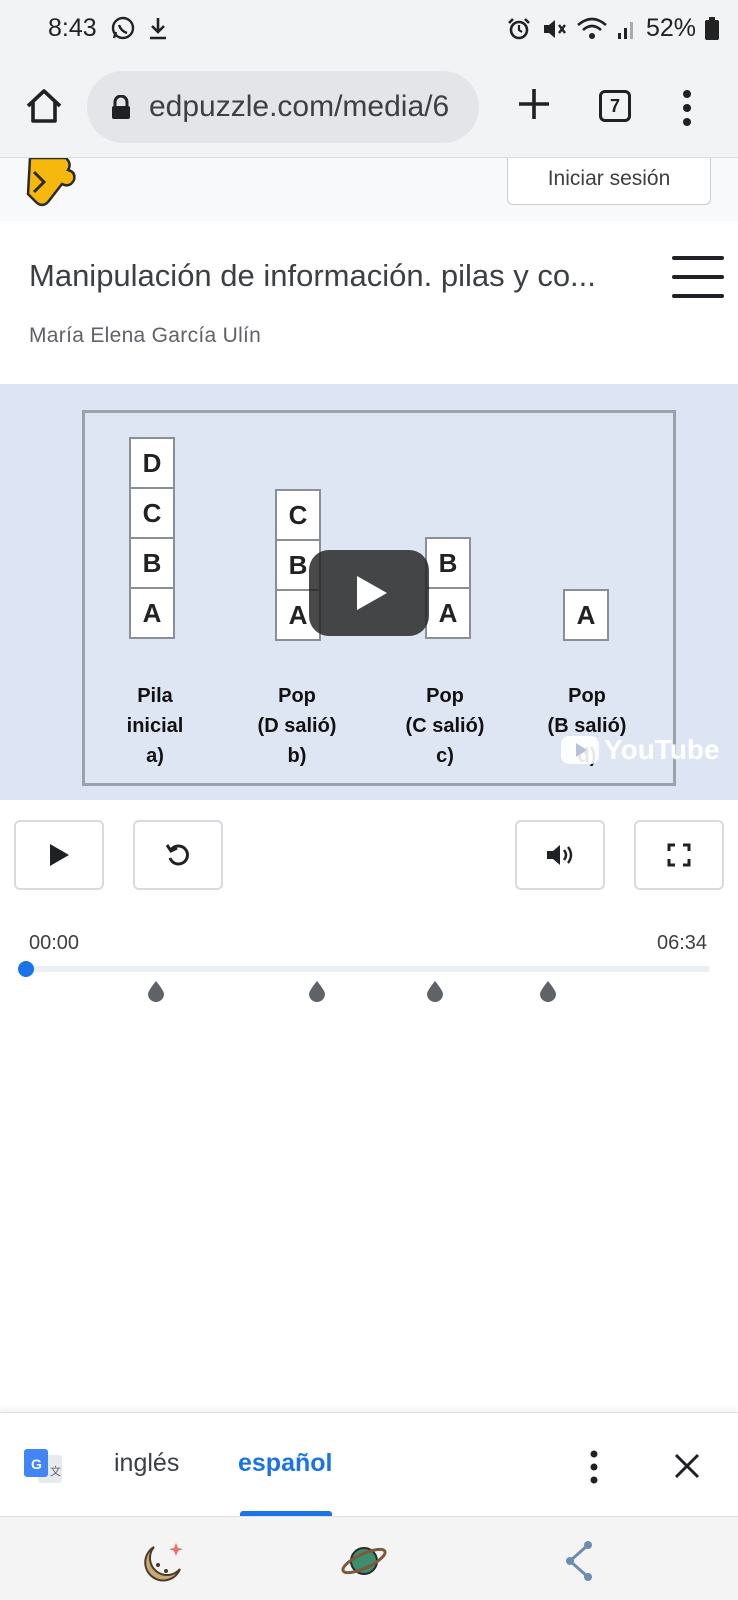  I want to click on stack-caption-b: Pop (D salió) b), so click(297, 726).